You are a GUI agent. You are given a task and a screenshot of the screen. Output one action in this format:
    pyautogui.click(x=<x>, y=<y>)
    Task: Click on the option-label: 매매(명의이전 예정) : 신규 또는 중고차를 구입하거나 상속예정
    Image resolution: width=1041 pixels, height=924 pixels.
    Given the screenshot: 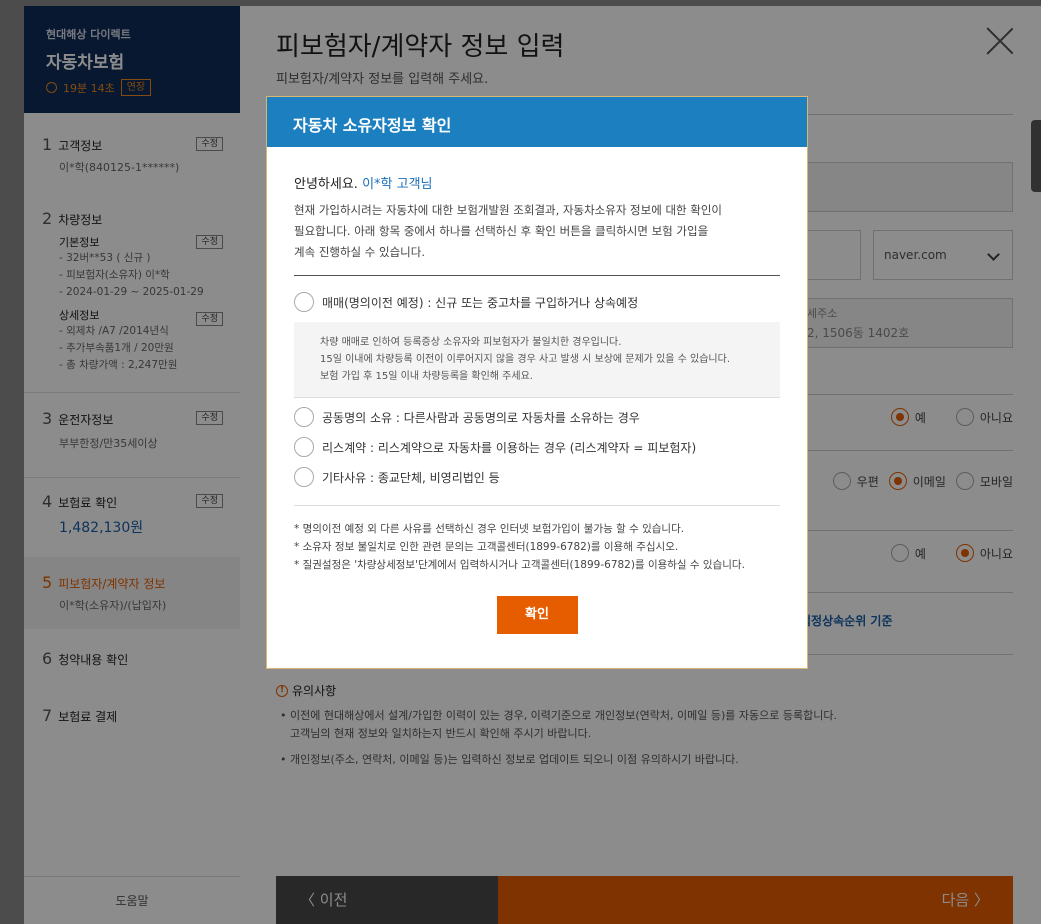 What is the action you would take?
    pyautogui.click(x=480, y=302)
    